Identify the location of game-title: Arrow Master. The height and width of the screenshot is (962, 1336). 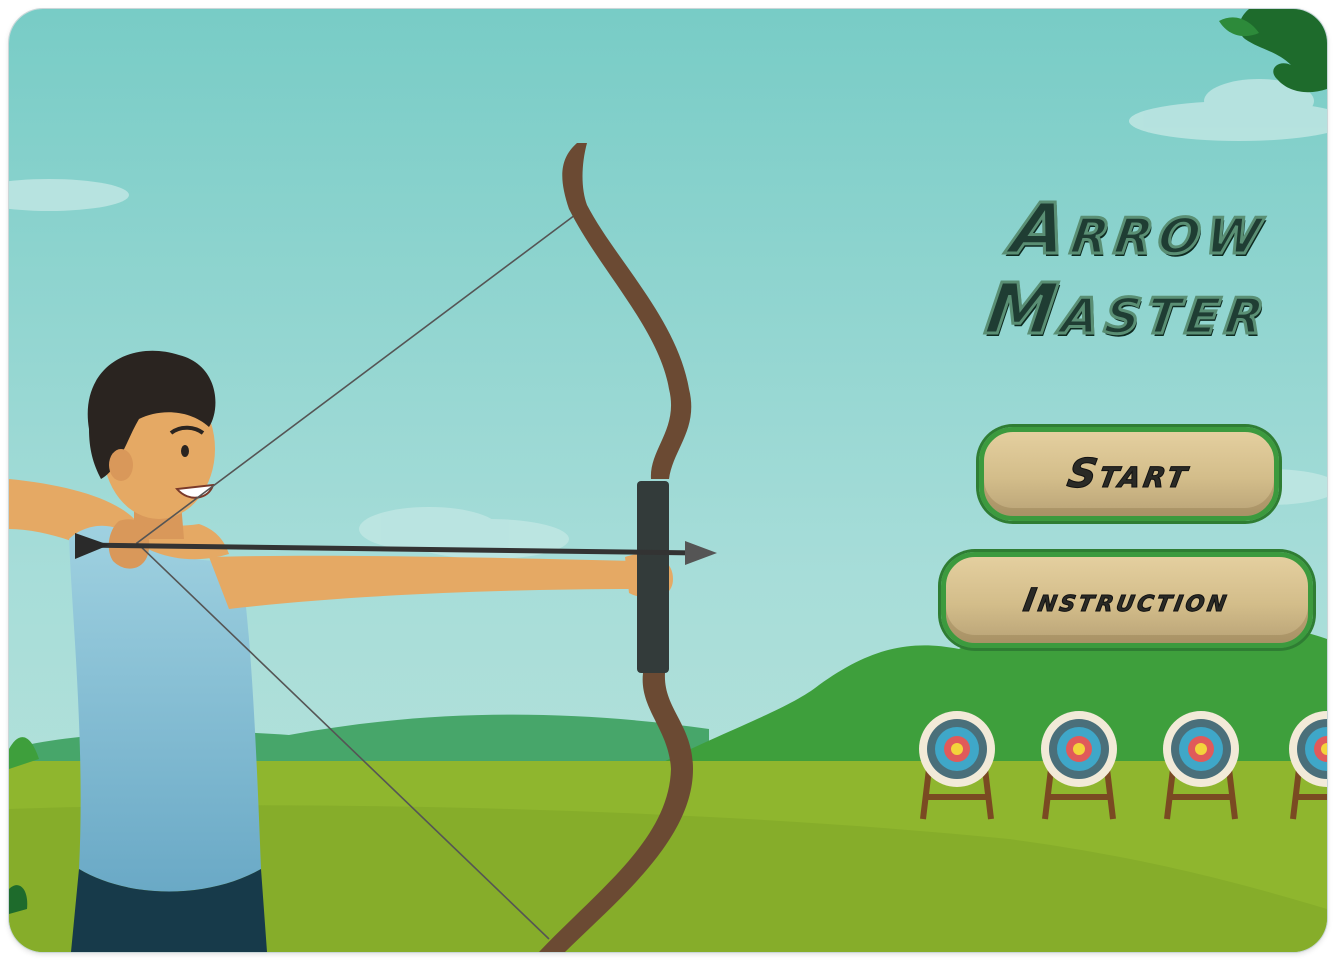
(1132, 269).